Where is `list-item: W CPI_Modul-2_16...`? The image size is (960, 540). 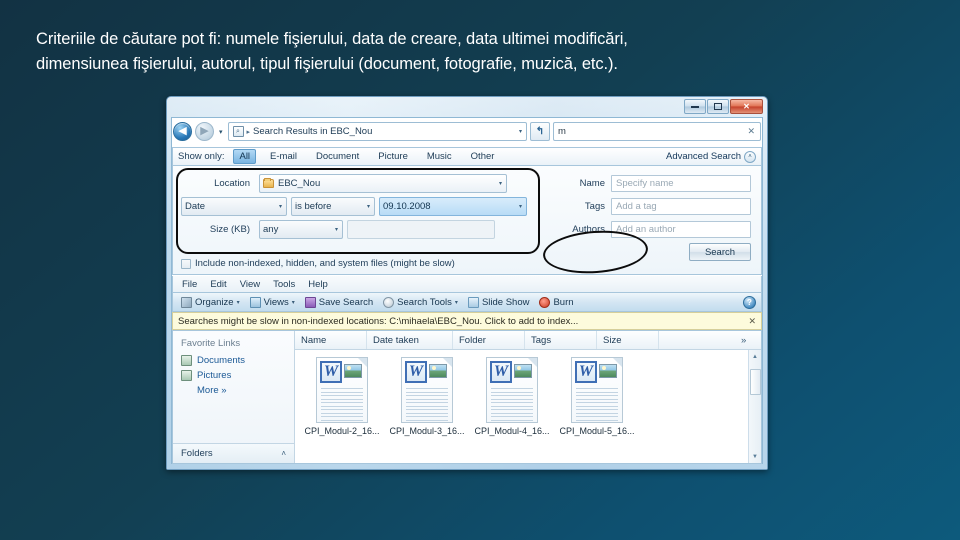 list-item: W CPI_Modul-2_16... is located at coordinates (342, 396).